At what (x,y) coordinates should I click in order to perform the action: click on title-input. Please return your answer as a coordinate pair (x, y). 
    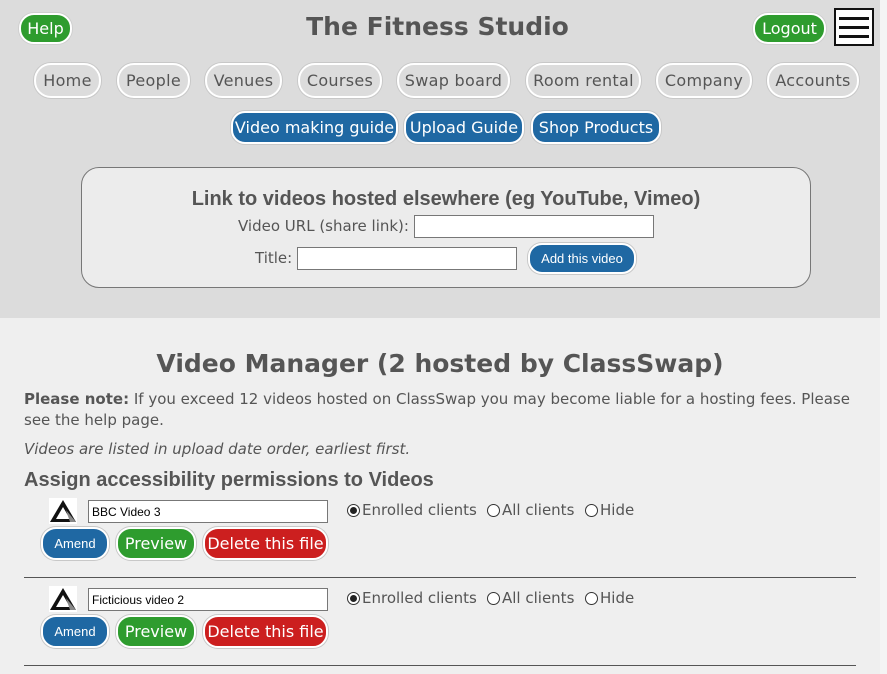
    Looking at the image, I should click on (407, 258).